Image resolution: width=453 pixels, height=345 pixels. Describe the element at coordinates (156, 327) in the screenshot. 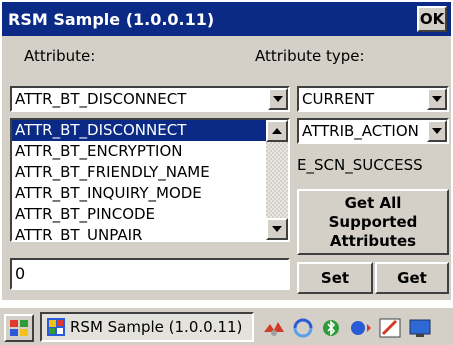

I see `taskbar-app-label: RSM Sample (1.0.0.11)` at that location.